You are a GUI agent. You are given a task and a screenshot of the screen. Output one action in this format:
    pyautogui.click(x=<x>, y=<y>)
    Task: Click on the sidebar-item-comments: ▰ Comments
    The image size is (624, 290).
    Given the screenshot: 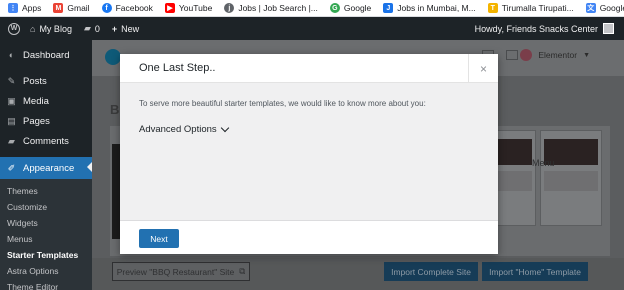 What is the action you would take?
    pyautogui.click(x=46, y=141)
    